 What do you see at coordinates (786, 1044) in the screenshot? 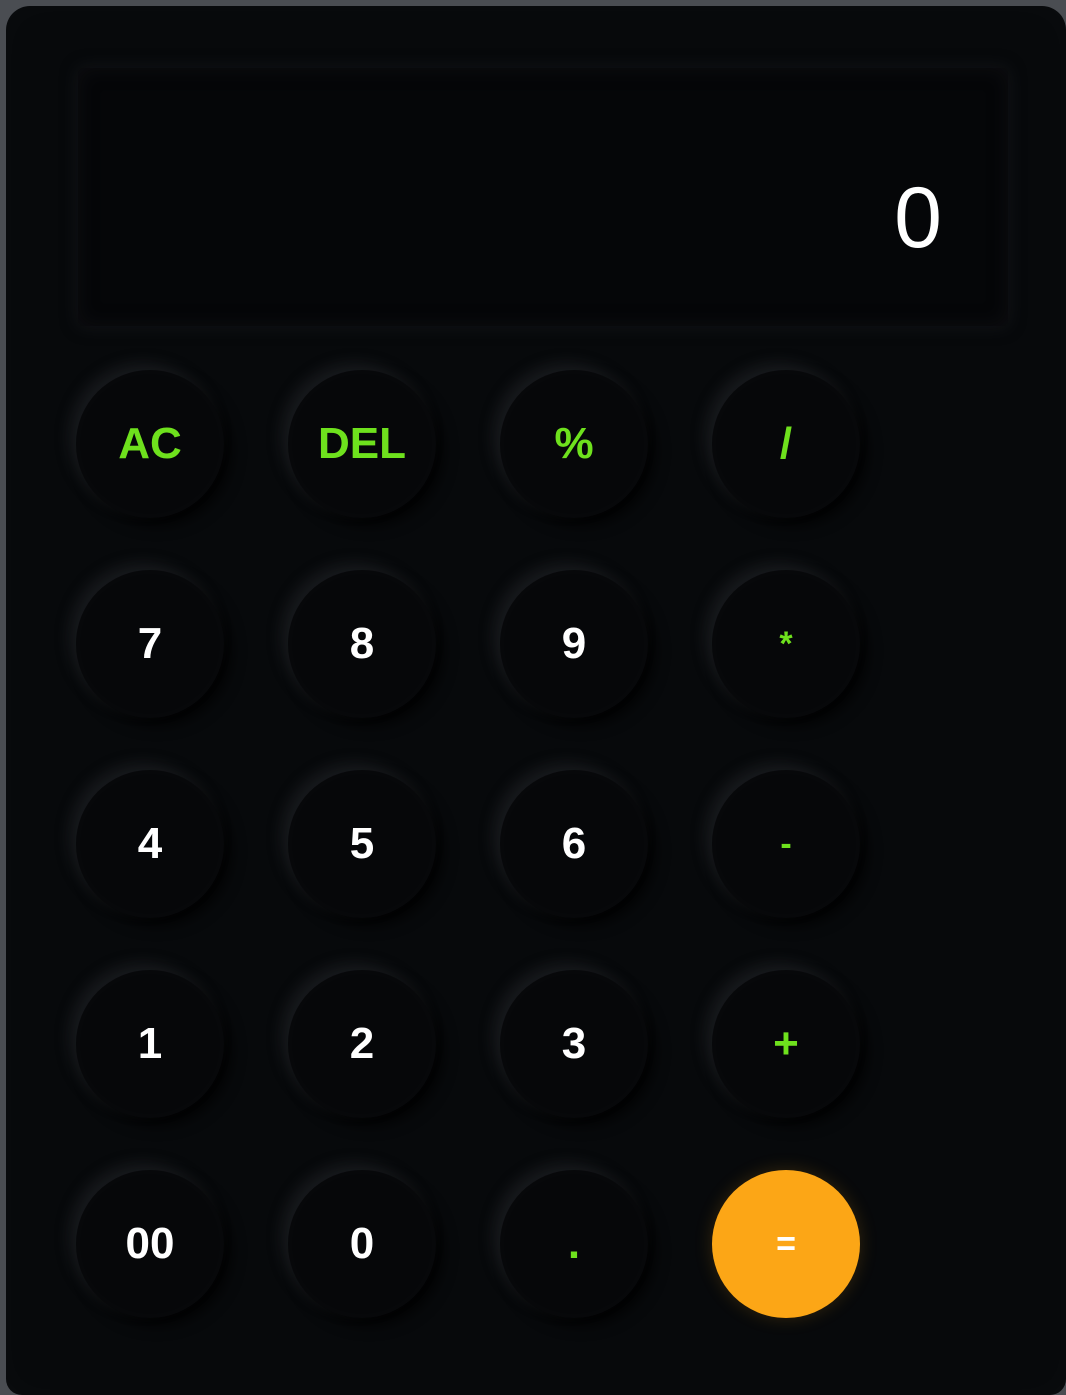
I see `plus-button: +` at bounding box center [786, 1044].